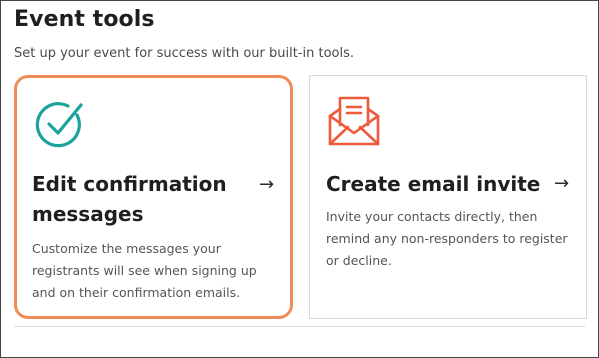 The height and width of the screenshot is (358, 599). I want to click on open-envelope-letter-icon, so click(354, 121).